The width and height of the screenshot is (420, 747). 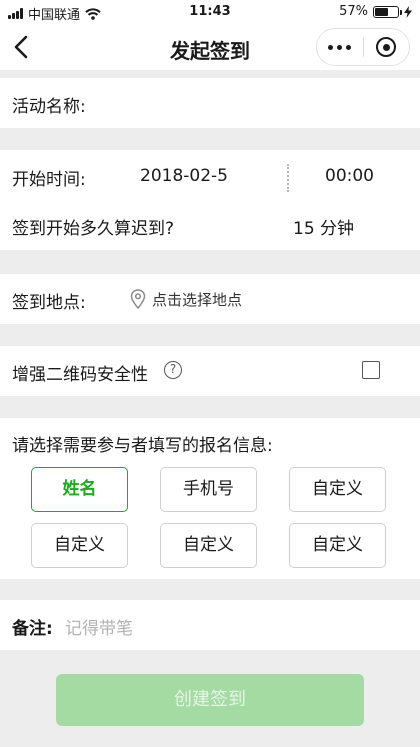 I want to click on note-input: 记得带笔, so click(x=99, y=626).